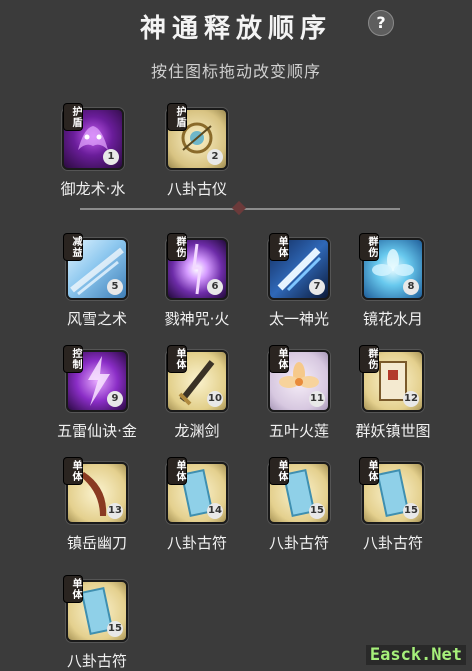 The image size is (472, 671). Describe the element at coordinates (393, 393) in the screenshot. I see `skill-slot-12: 12 群伤 群妖镇世图` at that location.